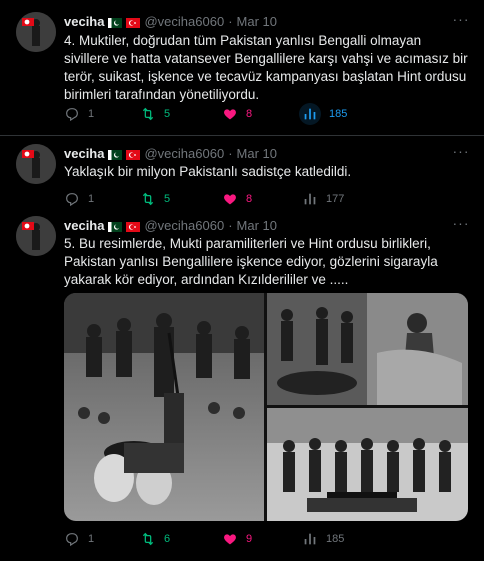 This screenshot has height=561, width=484. Describe the element at coordinates (269, 199) in the screenshot. I see `action-bar: 1 5 8 177` at that location.